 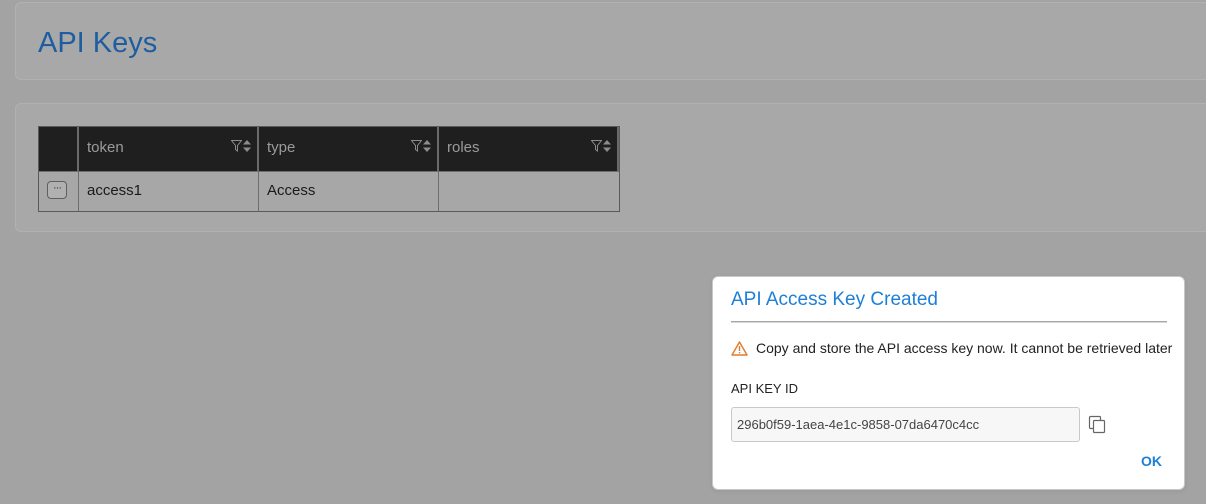 What do you see at coordinates (291, 190) in the screenshot?
I see `cell-text: Access` at bounding box center [291, 190].